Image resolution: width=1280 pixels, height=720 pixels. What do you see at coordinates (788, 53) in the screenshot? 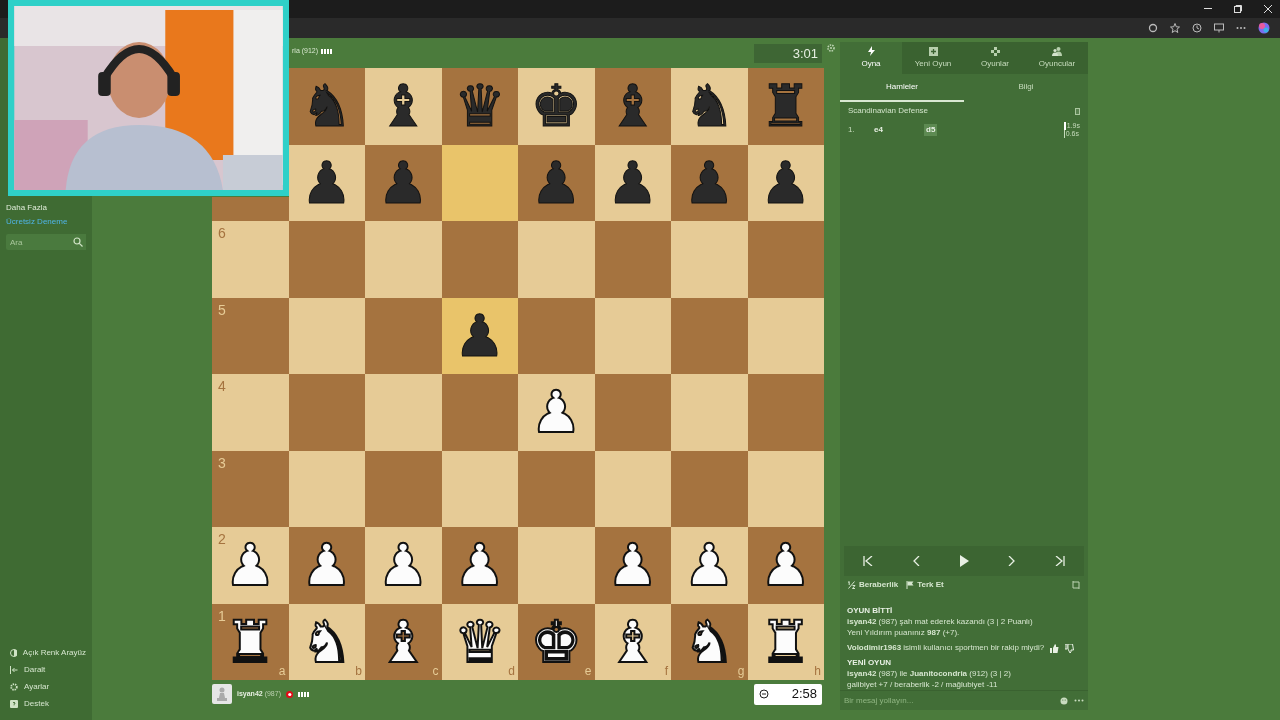
I see `opponent-clock: 3:01` at bounding box center [788, 53].